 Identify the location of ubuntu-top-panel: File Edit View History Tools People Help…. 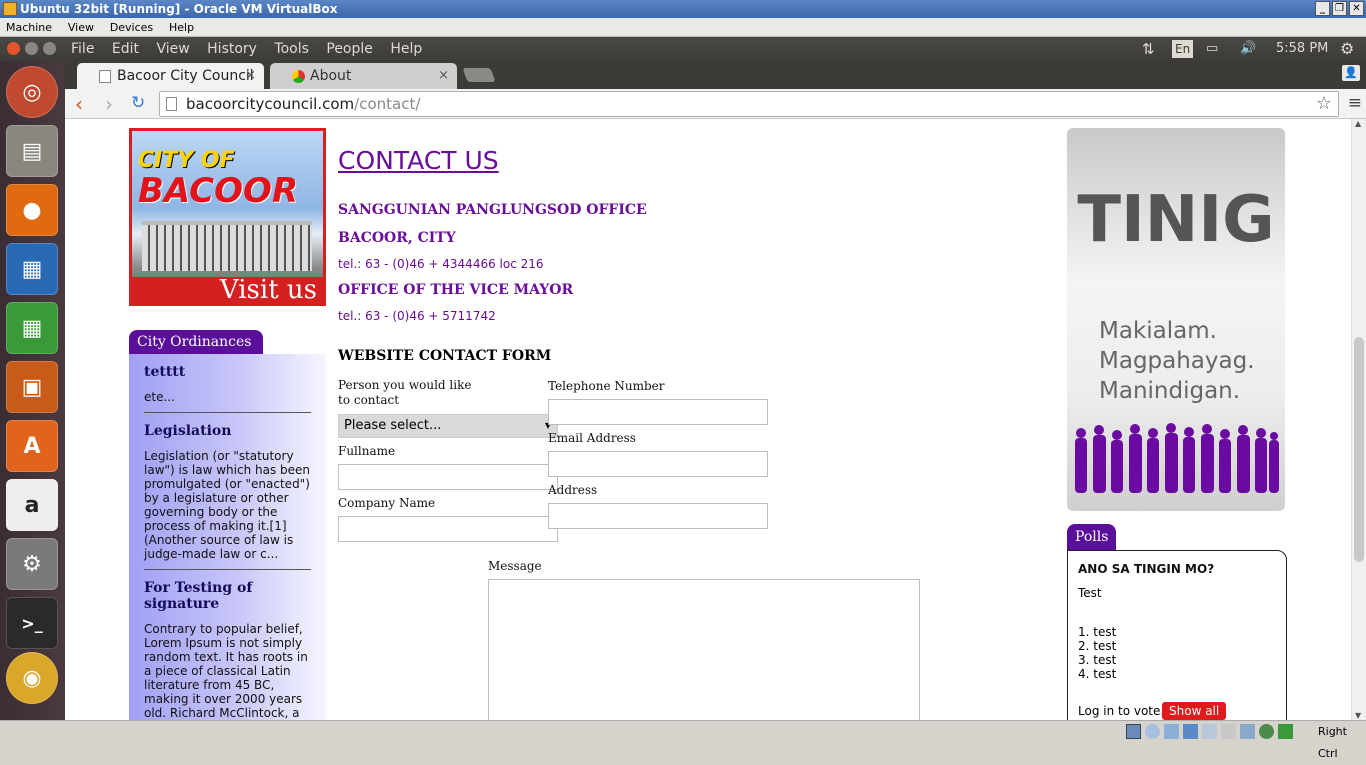
(683, 49).